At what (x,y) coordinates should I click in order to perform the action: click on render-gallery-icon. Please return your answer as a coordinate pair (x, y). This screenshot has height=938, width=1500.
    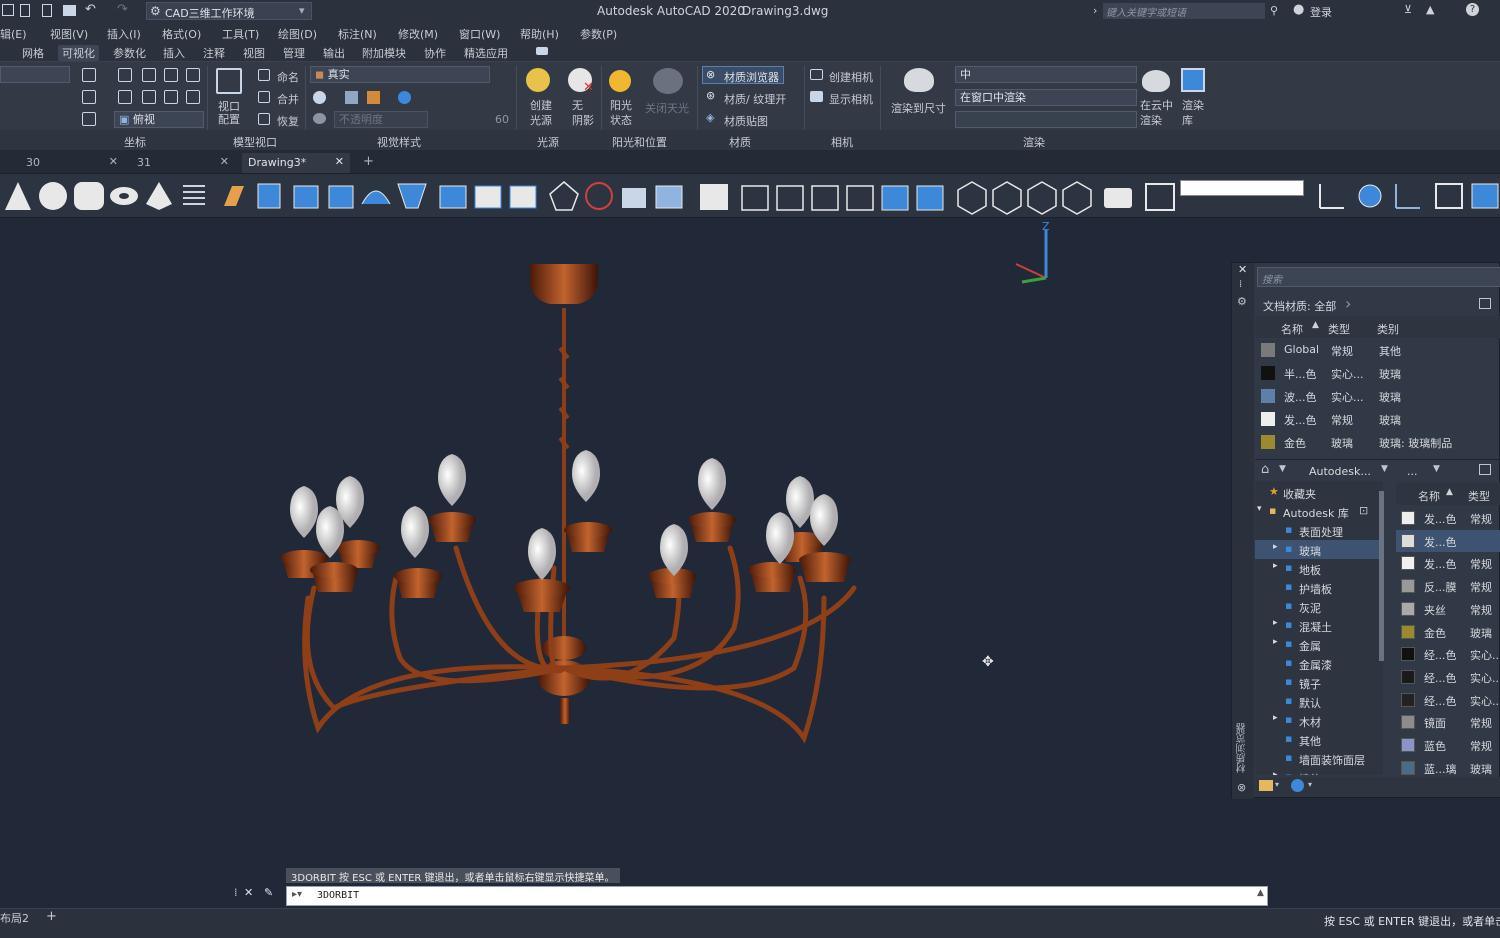
    Looking at the image, I should click on (1193, 80).